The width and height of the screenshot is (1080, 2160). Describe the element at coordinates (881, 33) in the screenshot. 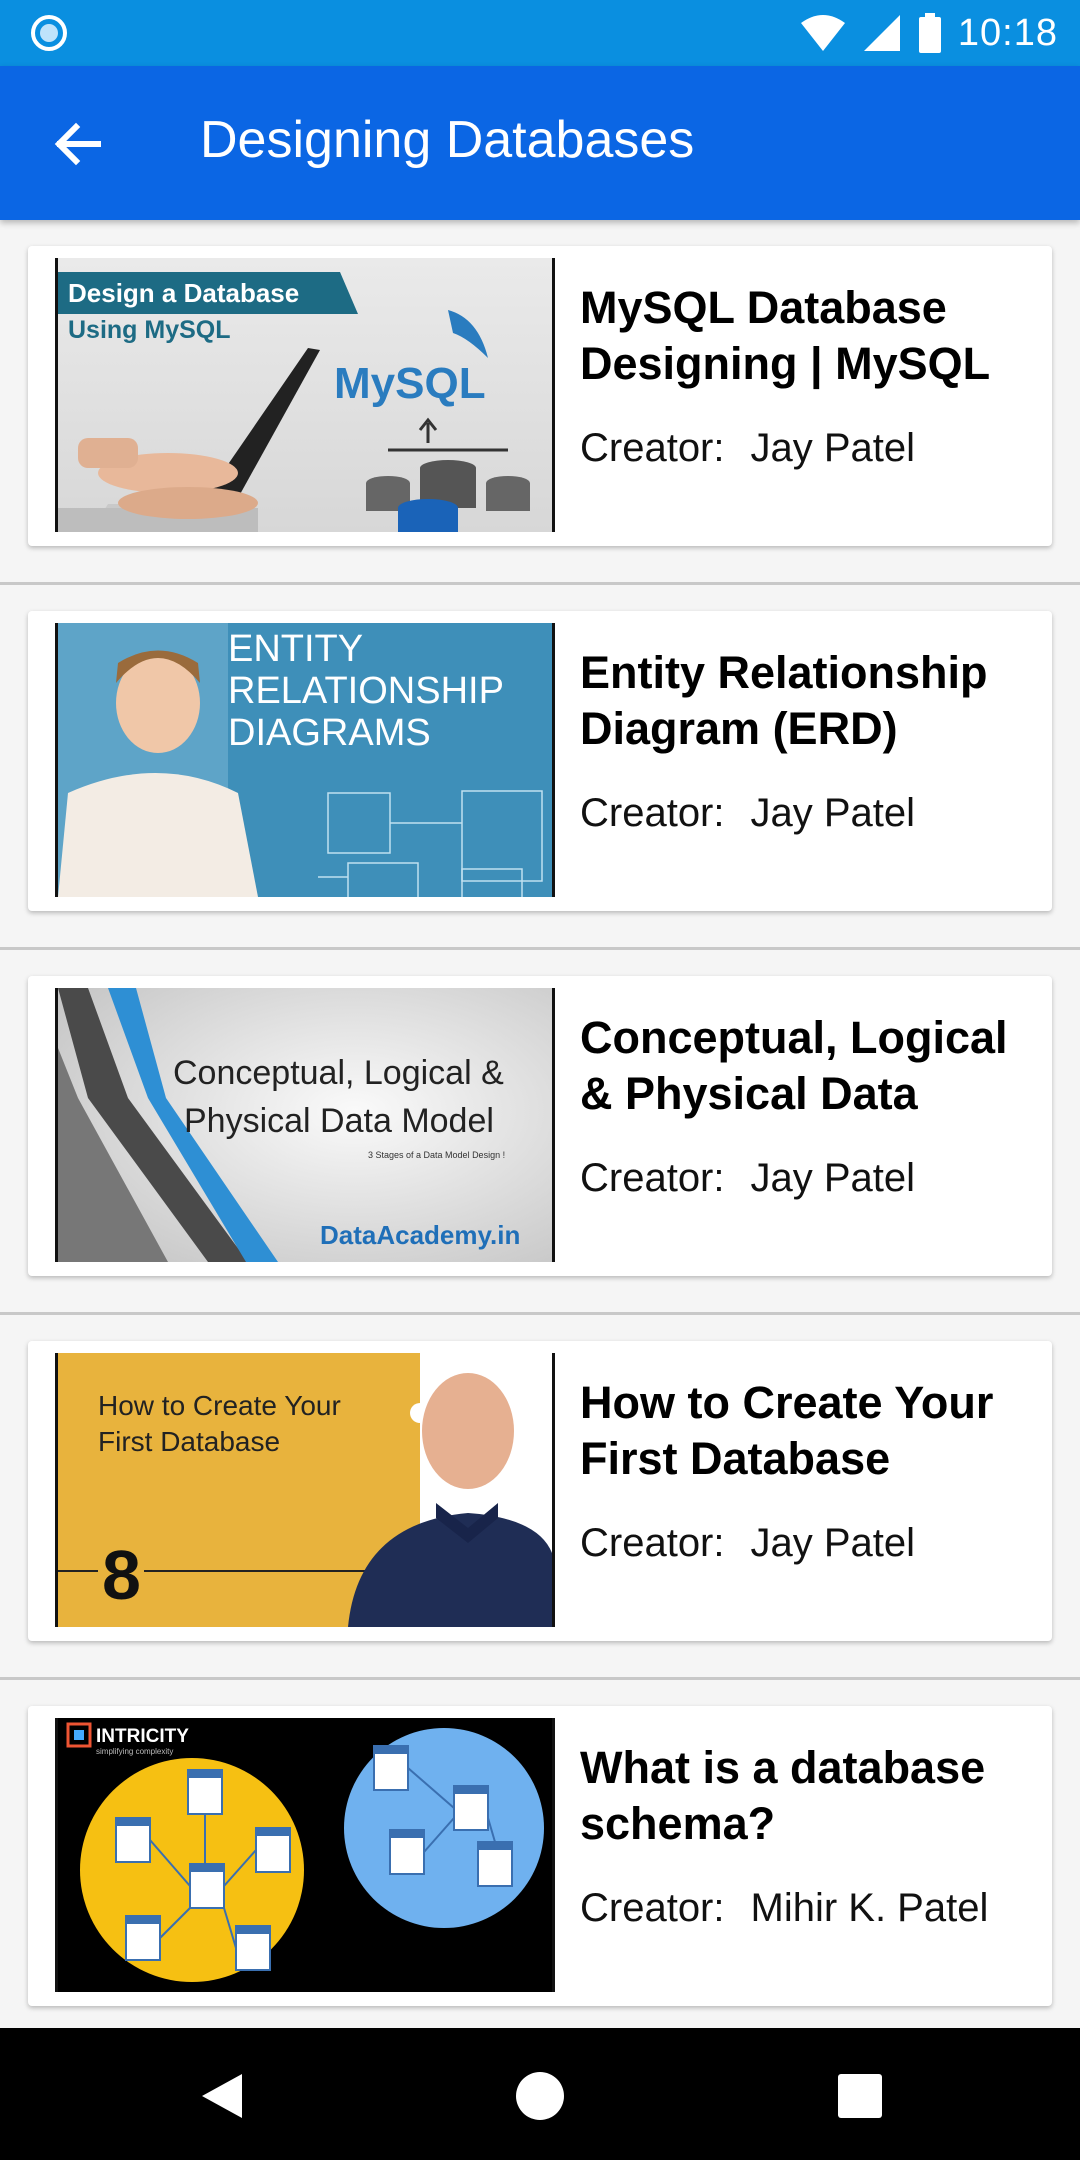

I see `cellular-signal-icon` at that location.